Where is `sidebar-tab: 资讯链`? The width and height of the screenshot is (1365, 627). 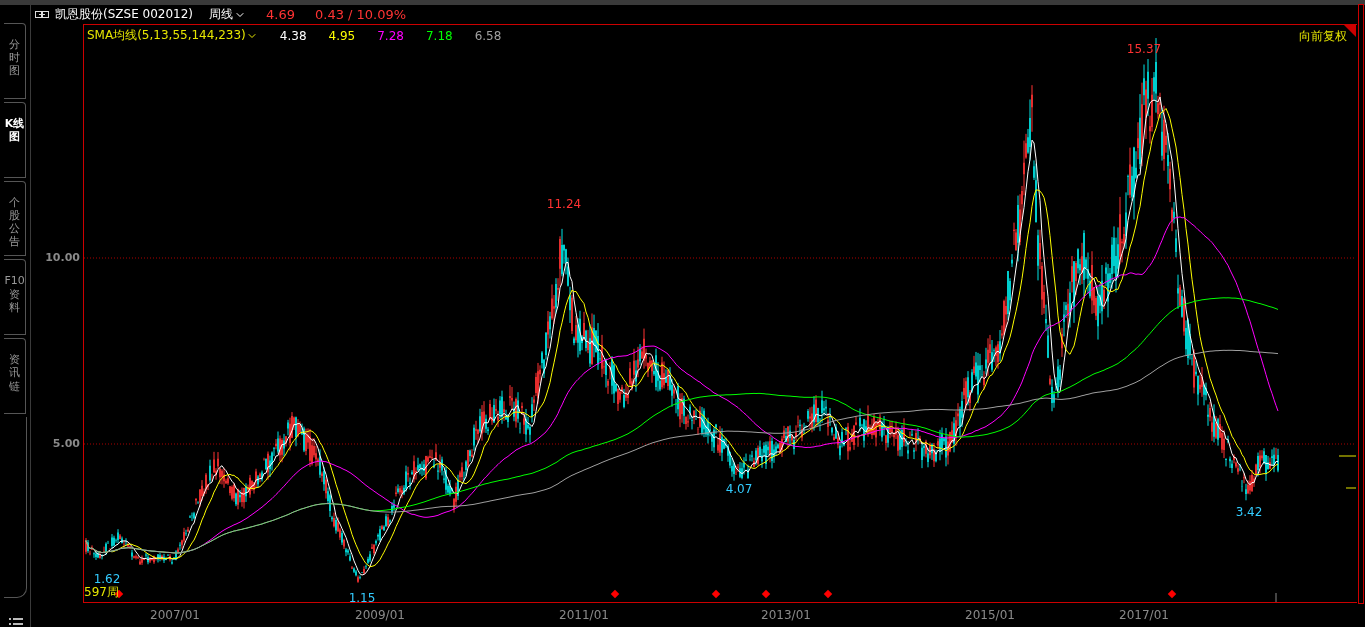
sidebar-tab: 资讯链 is located at coordinates (15, 376).